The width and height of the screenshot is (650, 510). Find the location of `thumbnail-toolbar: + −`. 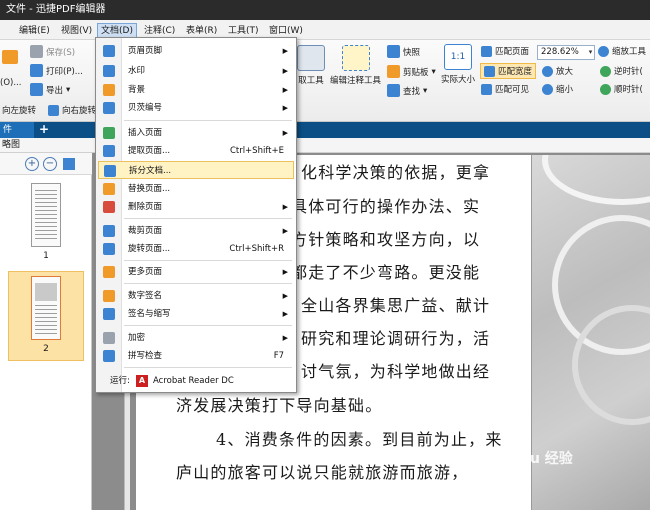

thumbnail-toolbar: + − is located at coordinates (46, 164).